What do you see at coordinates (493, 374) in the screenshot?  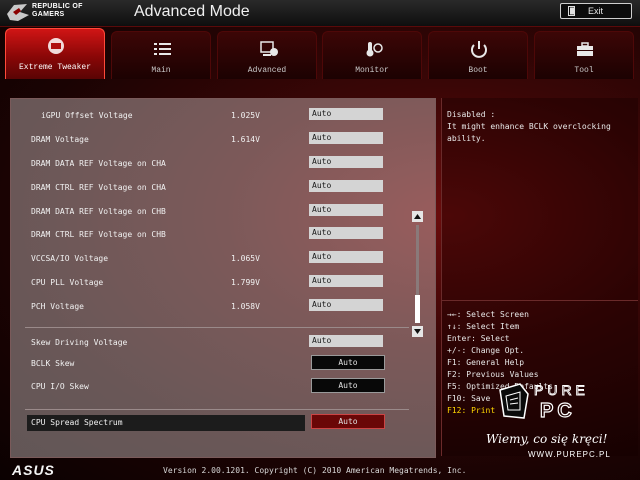 I see `key-hint: F2: Previous Values` at bounding box center [493, 374].